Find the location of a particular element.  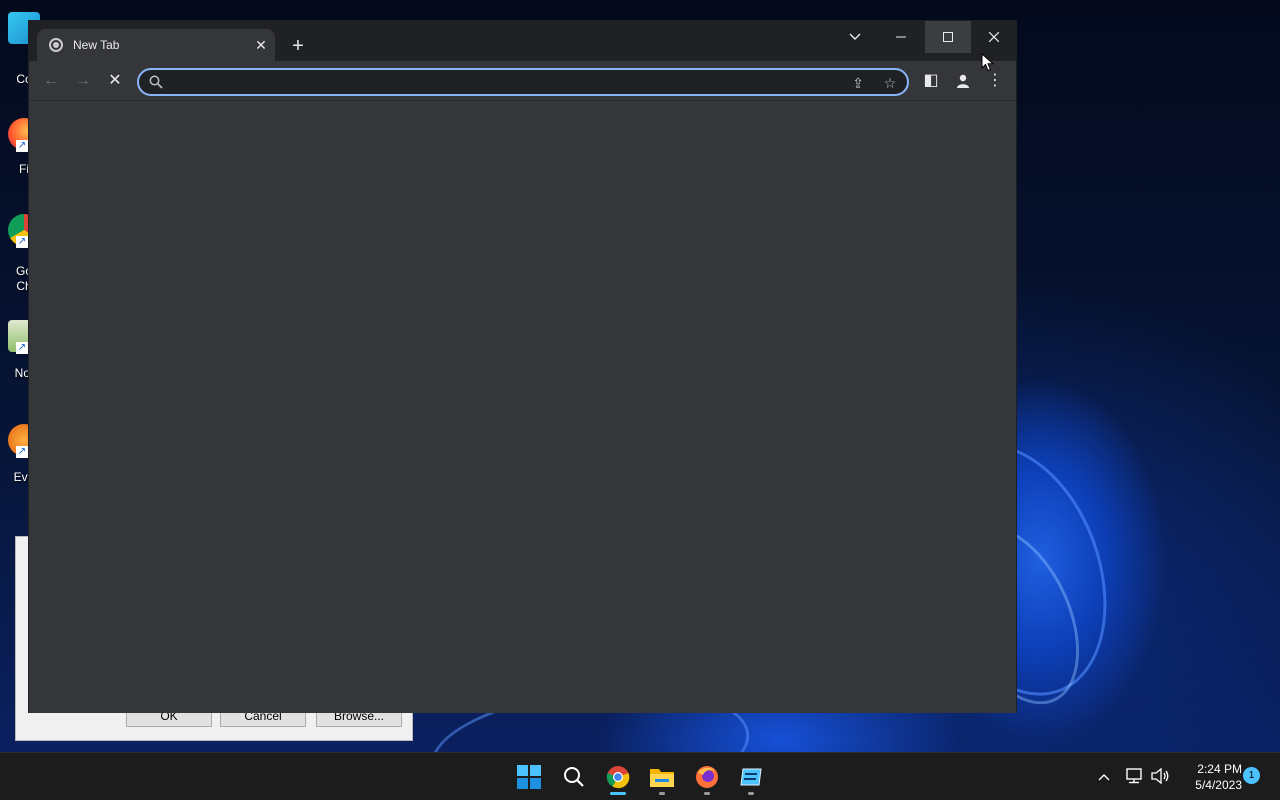

share-icon: ⇪ is located at coordinates (858, 83).